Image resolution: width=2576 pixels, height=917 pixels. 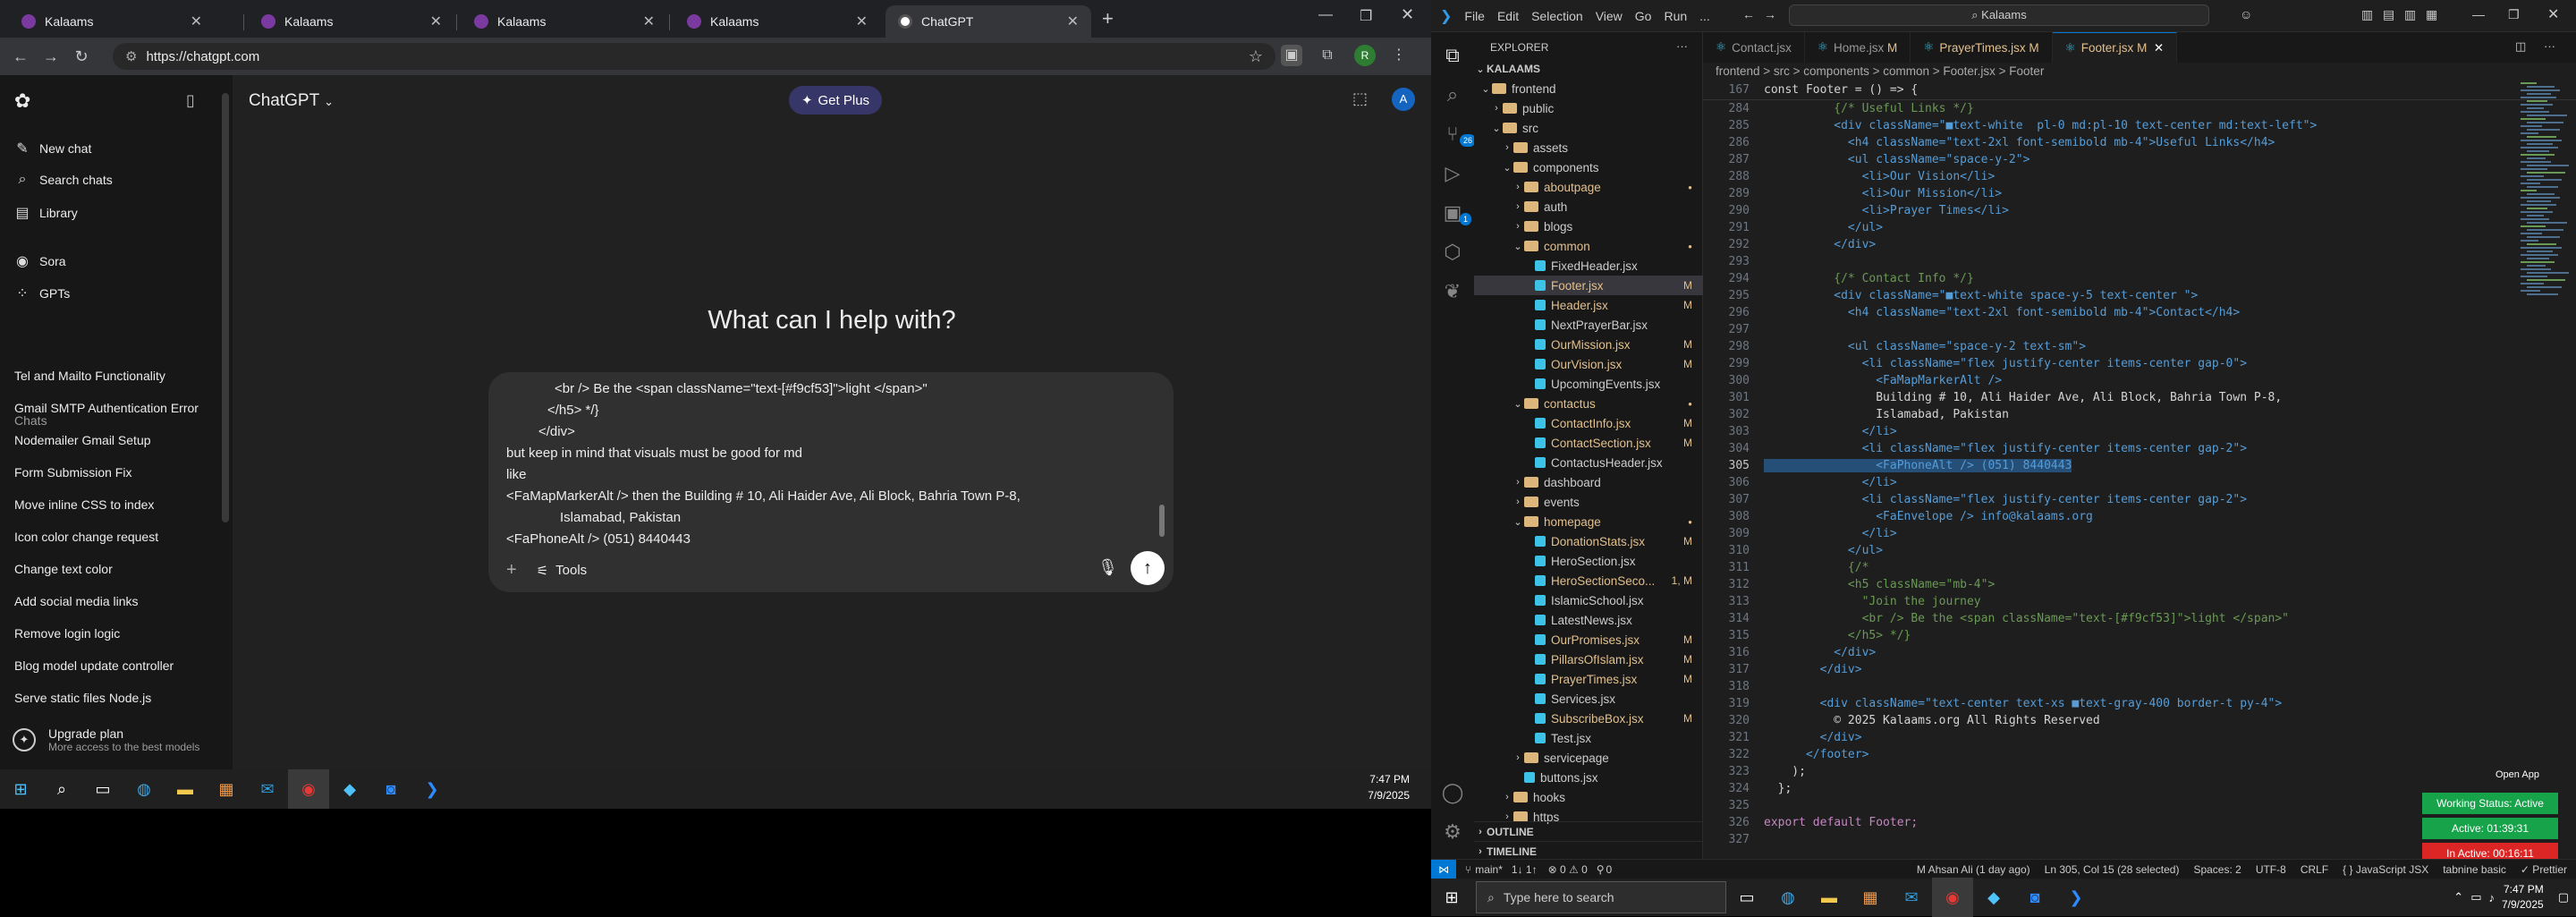 I want to click on layout-panel-icon: ▤, so click(x=2388, y=15).